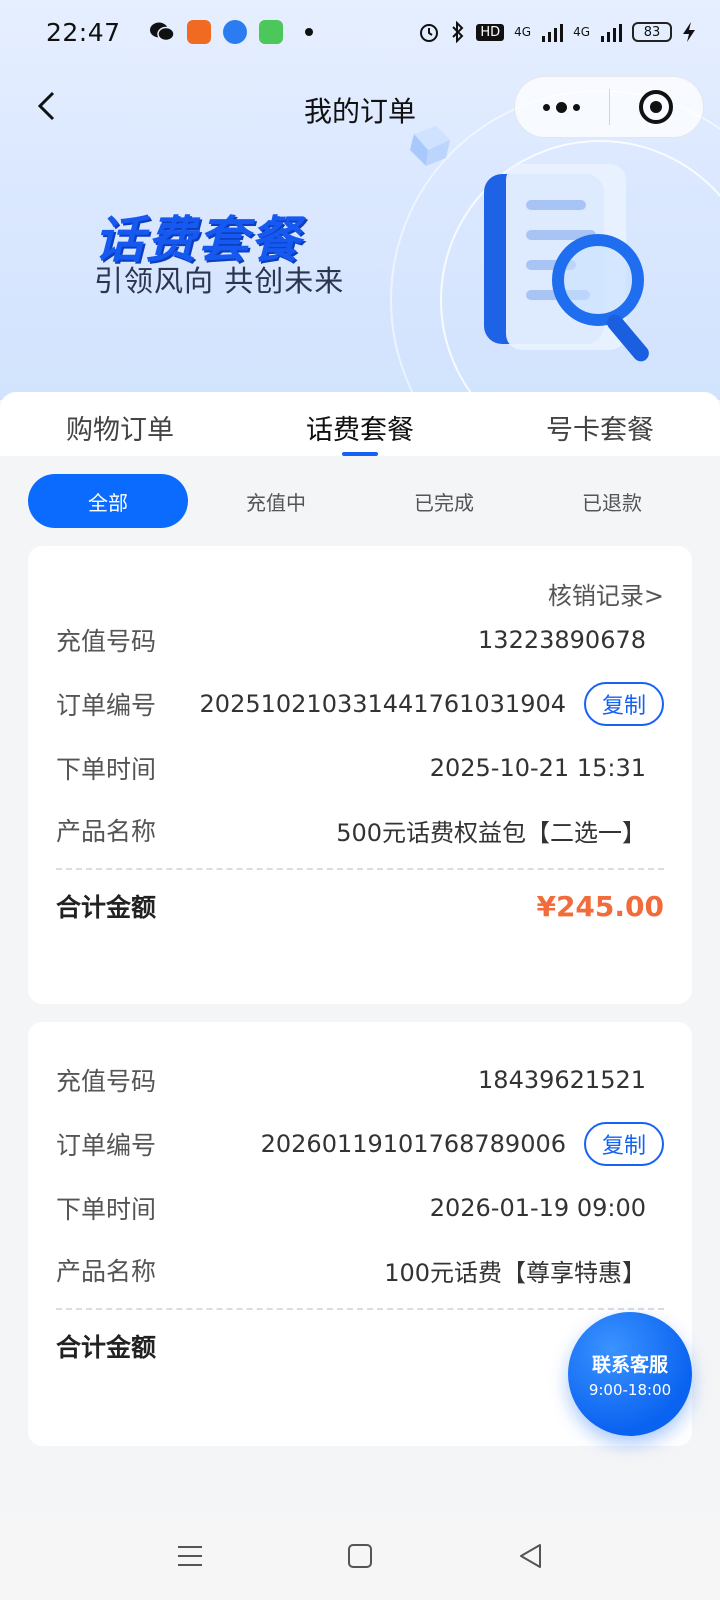  I want to click on order-type-tabs: 购物订单 话费套餐 号卡套餐, so click(360, 424).